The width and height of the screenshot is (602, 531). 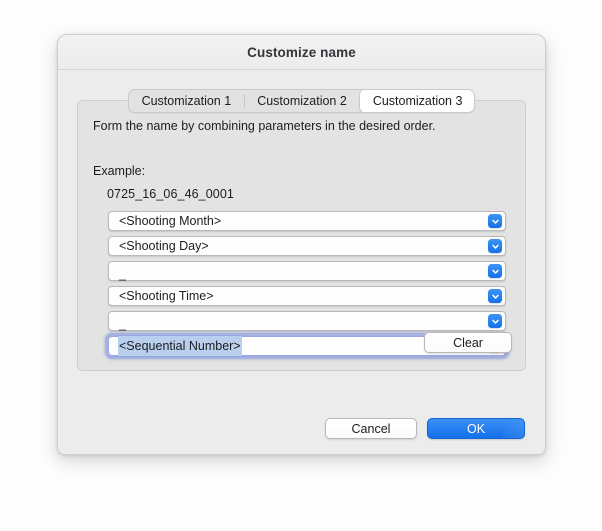 I want to click on parameter-row: <Shooting Month>, so click(x=307, y=221).